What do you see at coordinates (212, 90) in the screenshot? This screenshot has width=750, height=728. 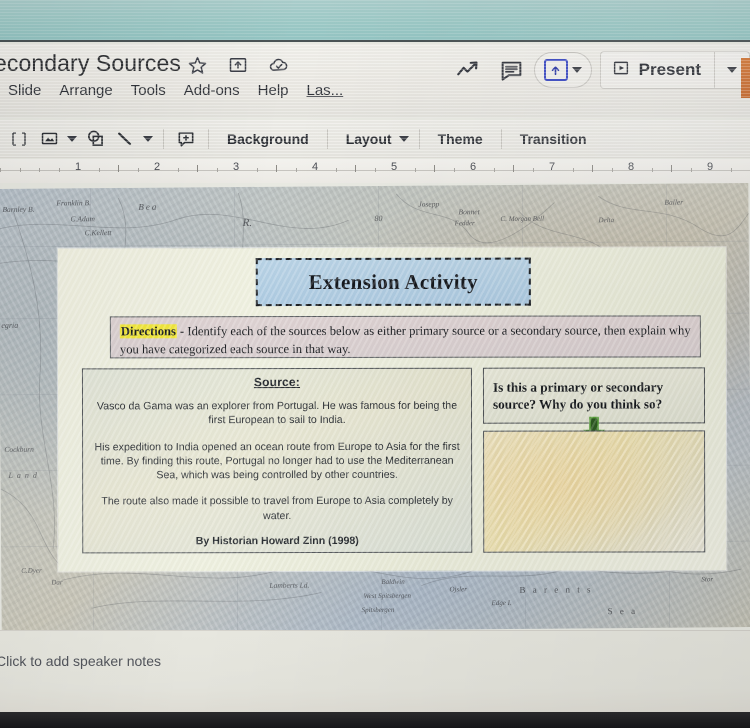 I see `menu-addons: Add-ons` at bounding box center [212, 90].